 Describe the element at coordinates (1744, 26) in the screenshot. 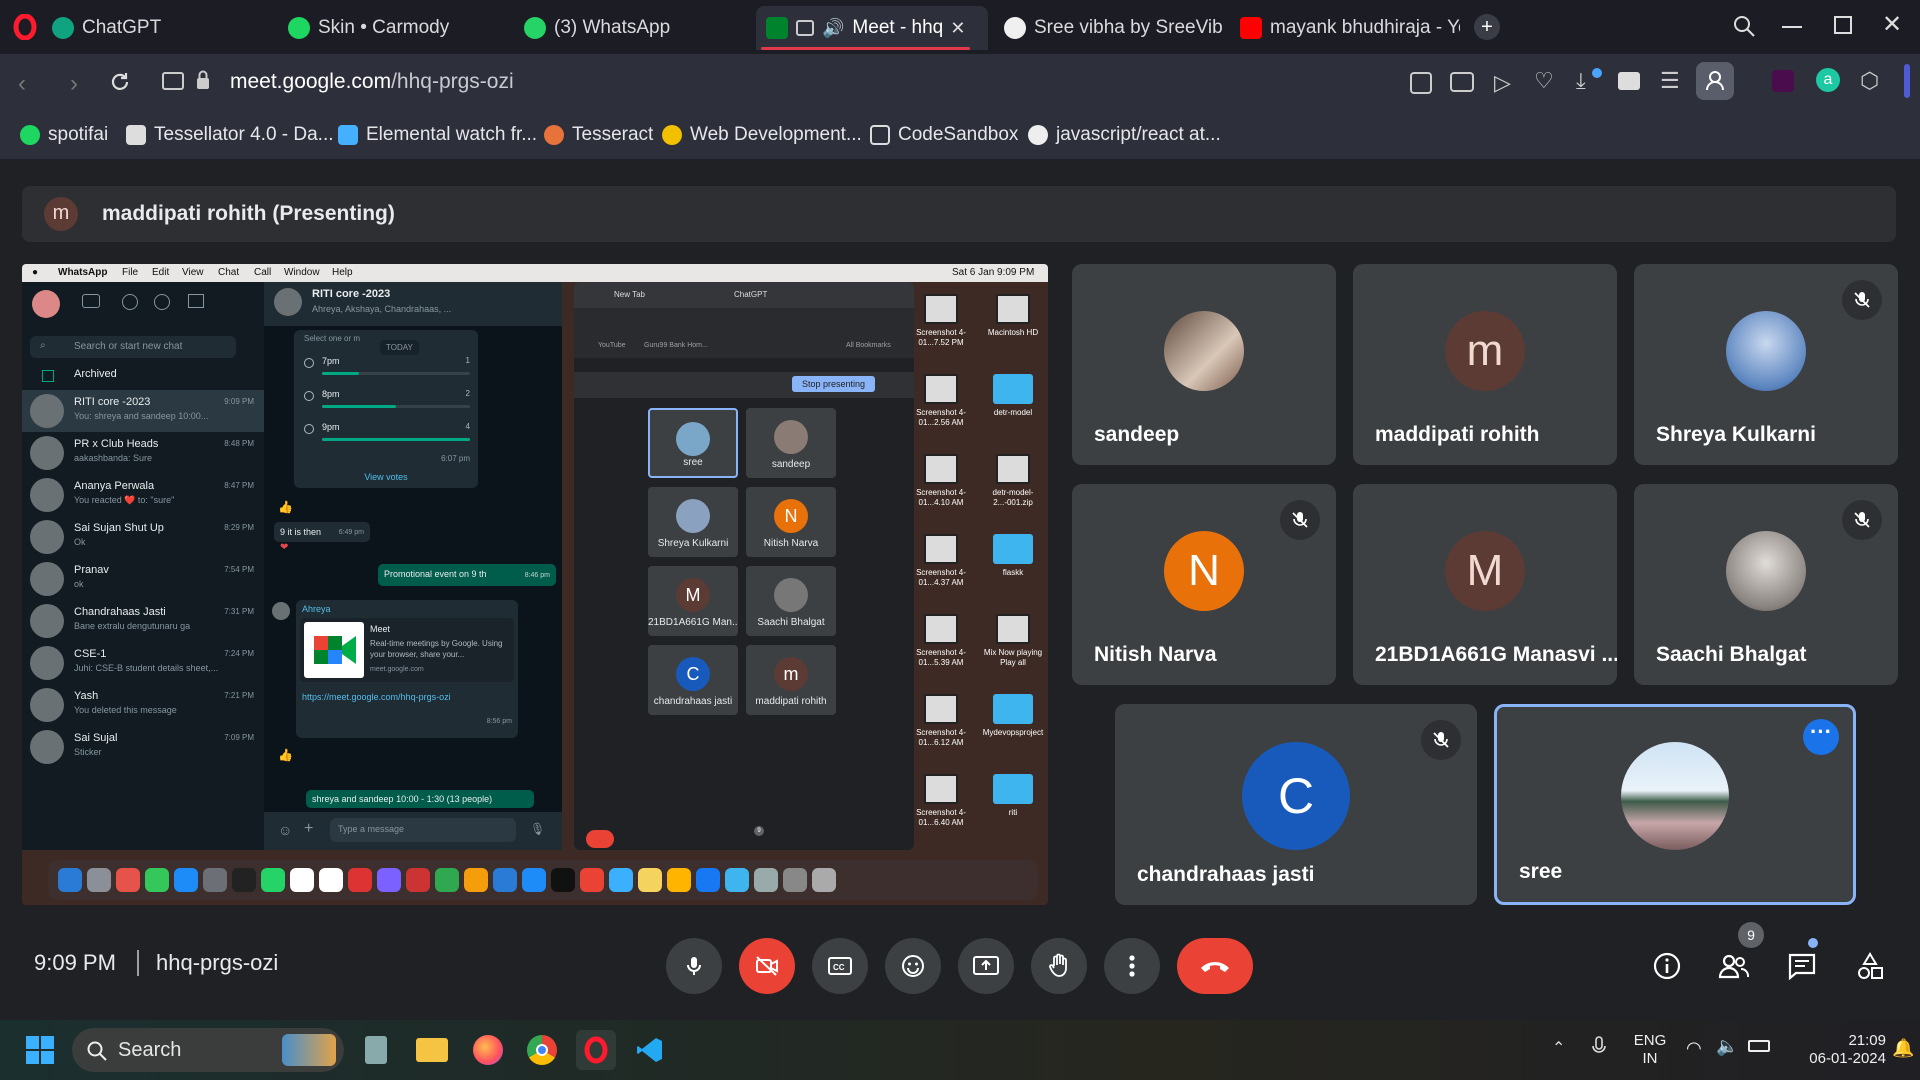

I see `search-tabs-icon` at that location.